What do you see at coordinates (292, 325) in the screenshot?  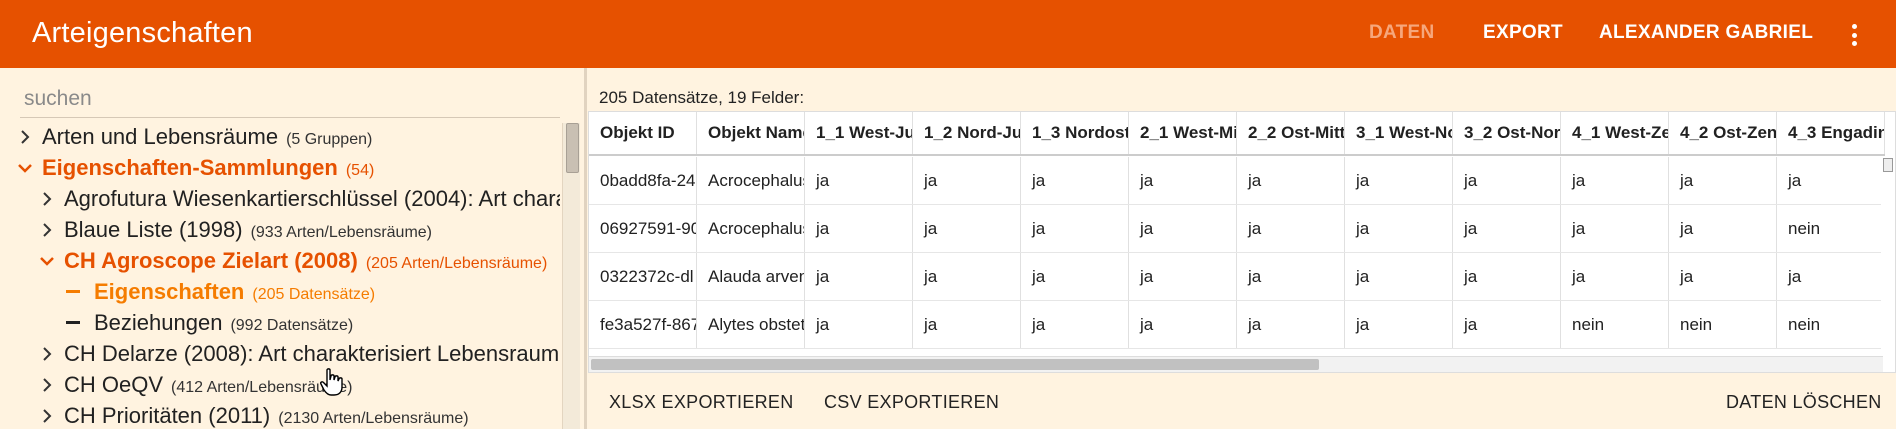 I see `tree-node-count: (992 Datensätze)` at bounding box center [292, 325].